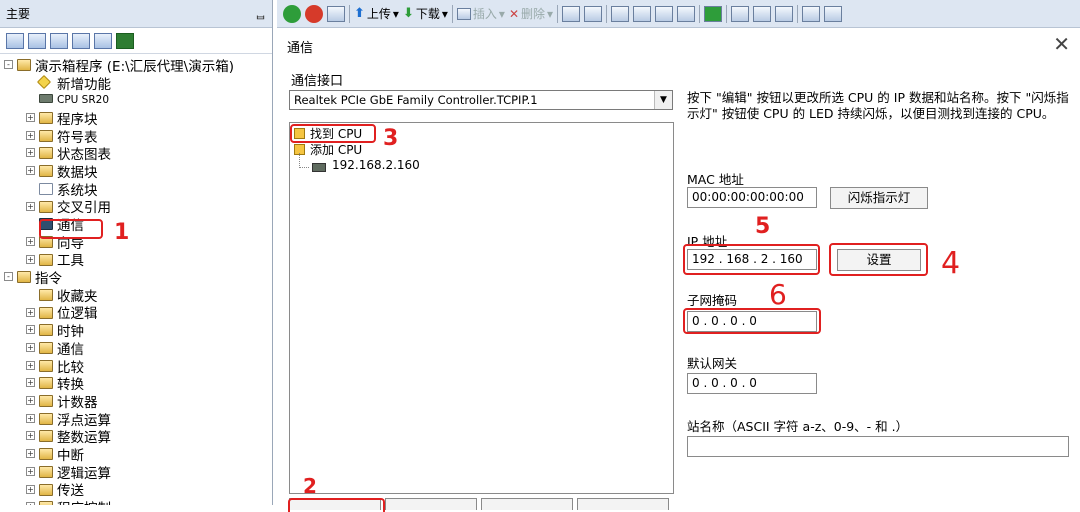  What do you see at coordinates (359, 13) in the screenshot?
I see `up-arrow-icon: ⬆` at bounding box center [359, 13].